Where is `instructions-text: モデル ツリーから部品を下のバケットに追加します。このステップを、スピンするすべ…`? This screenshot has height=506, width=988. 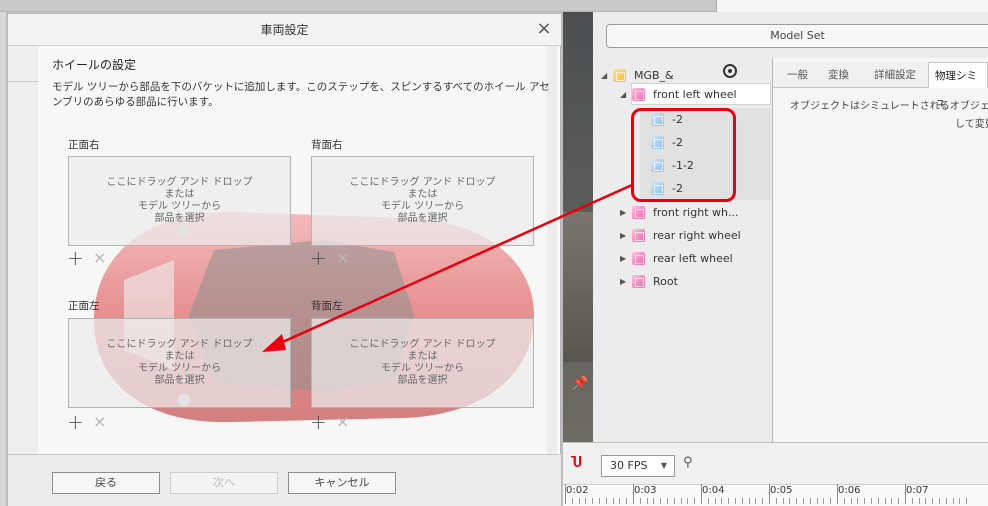
instructions-text: モデル ツリーから部品を下のバケットに追加します。このステップを、スピンするすべ… is located at coordinates (301, 94).